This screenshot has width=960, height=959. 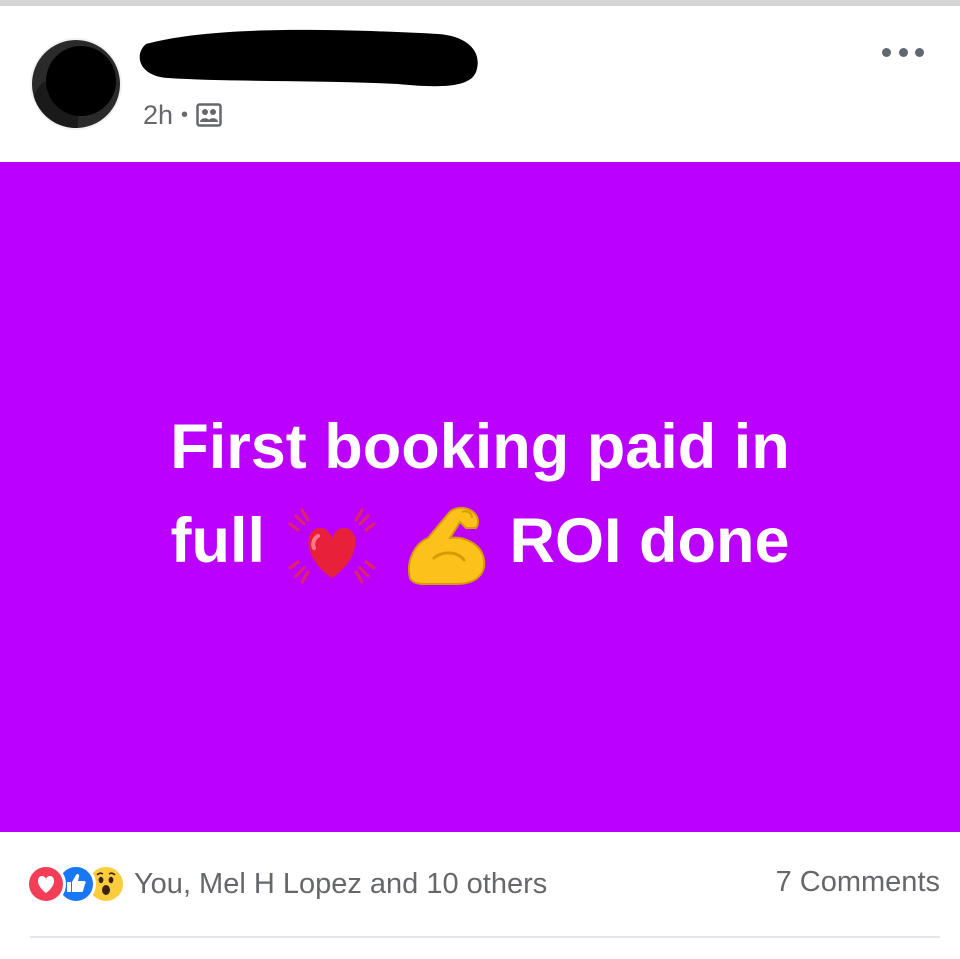 What do you see at coordinates (480, 447) in the screenshot?
I see `post-text-line-1: First booking paid in` at bounding box center [480, 447].